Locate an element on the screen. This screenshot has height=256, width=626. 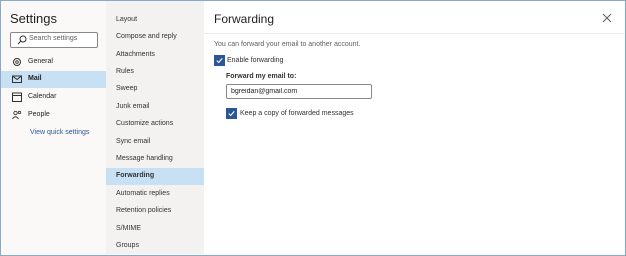
pane-title: Forwarding is located at coordinates (244, 19).